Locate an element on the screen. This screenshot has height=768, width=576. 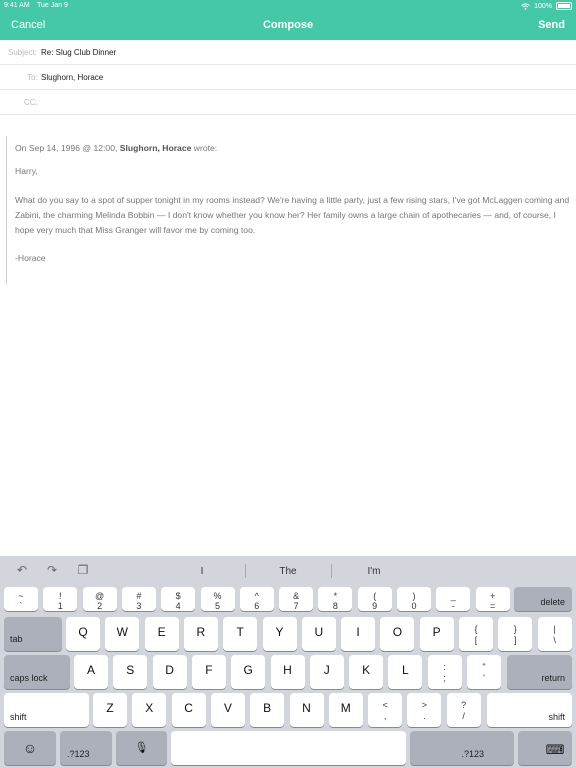
key-': " ' is located at coordinates (484, 672).